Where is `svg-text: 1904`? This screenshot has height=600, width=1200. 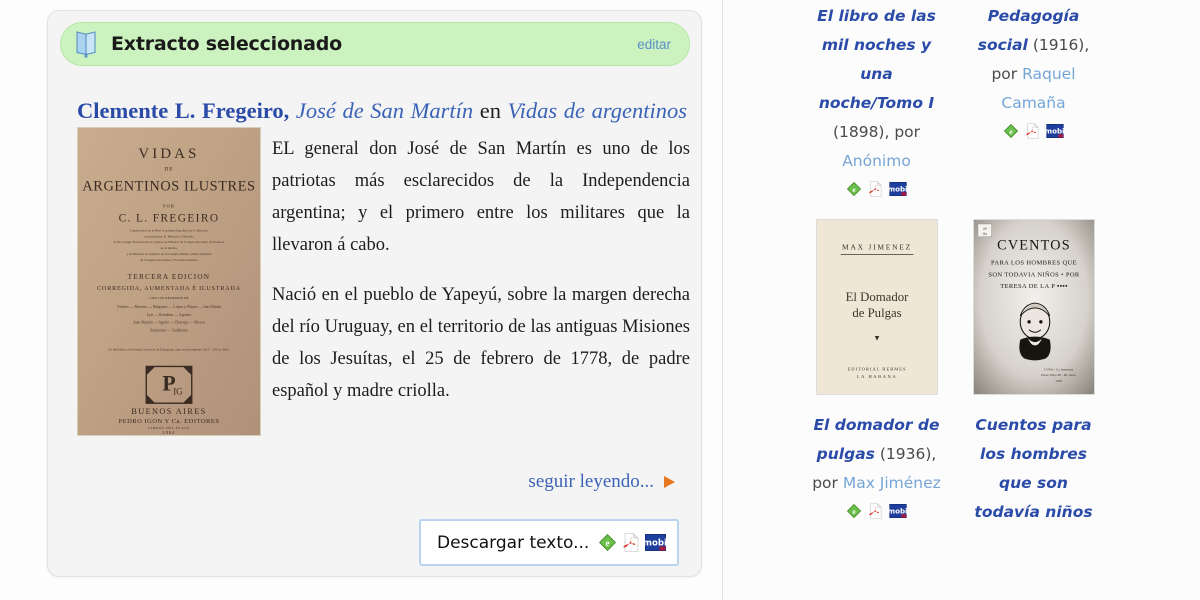
svg-text: 1904 is located at coordinates (169, 432).